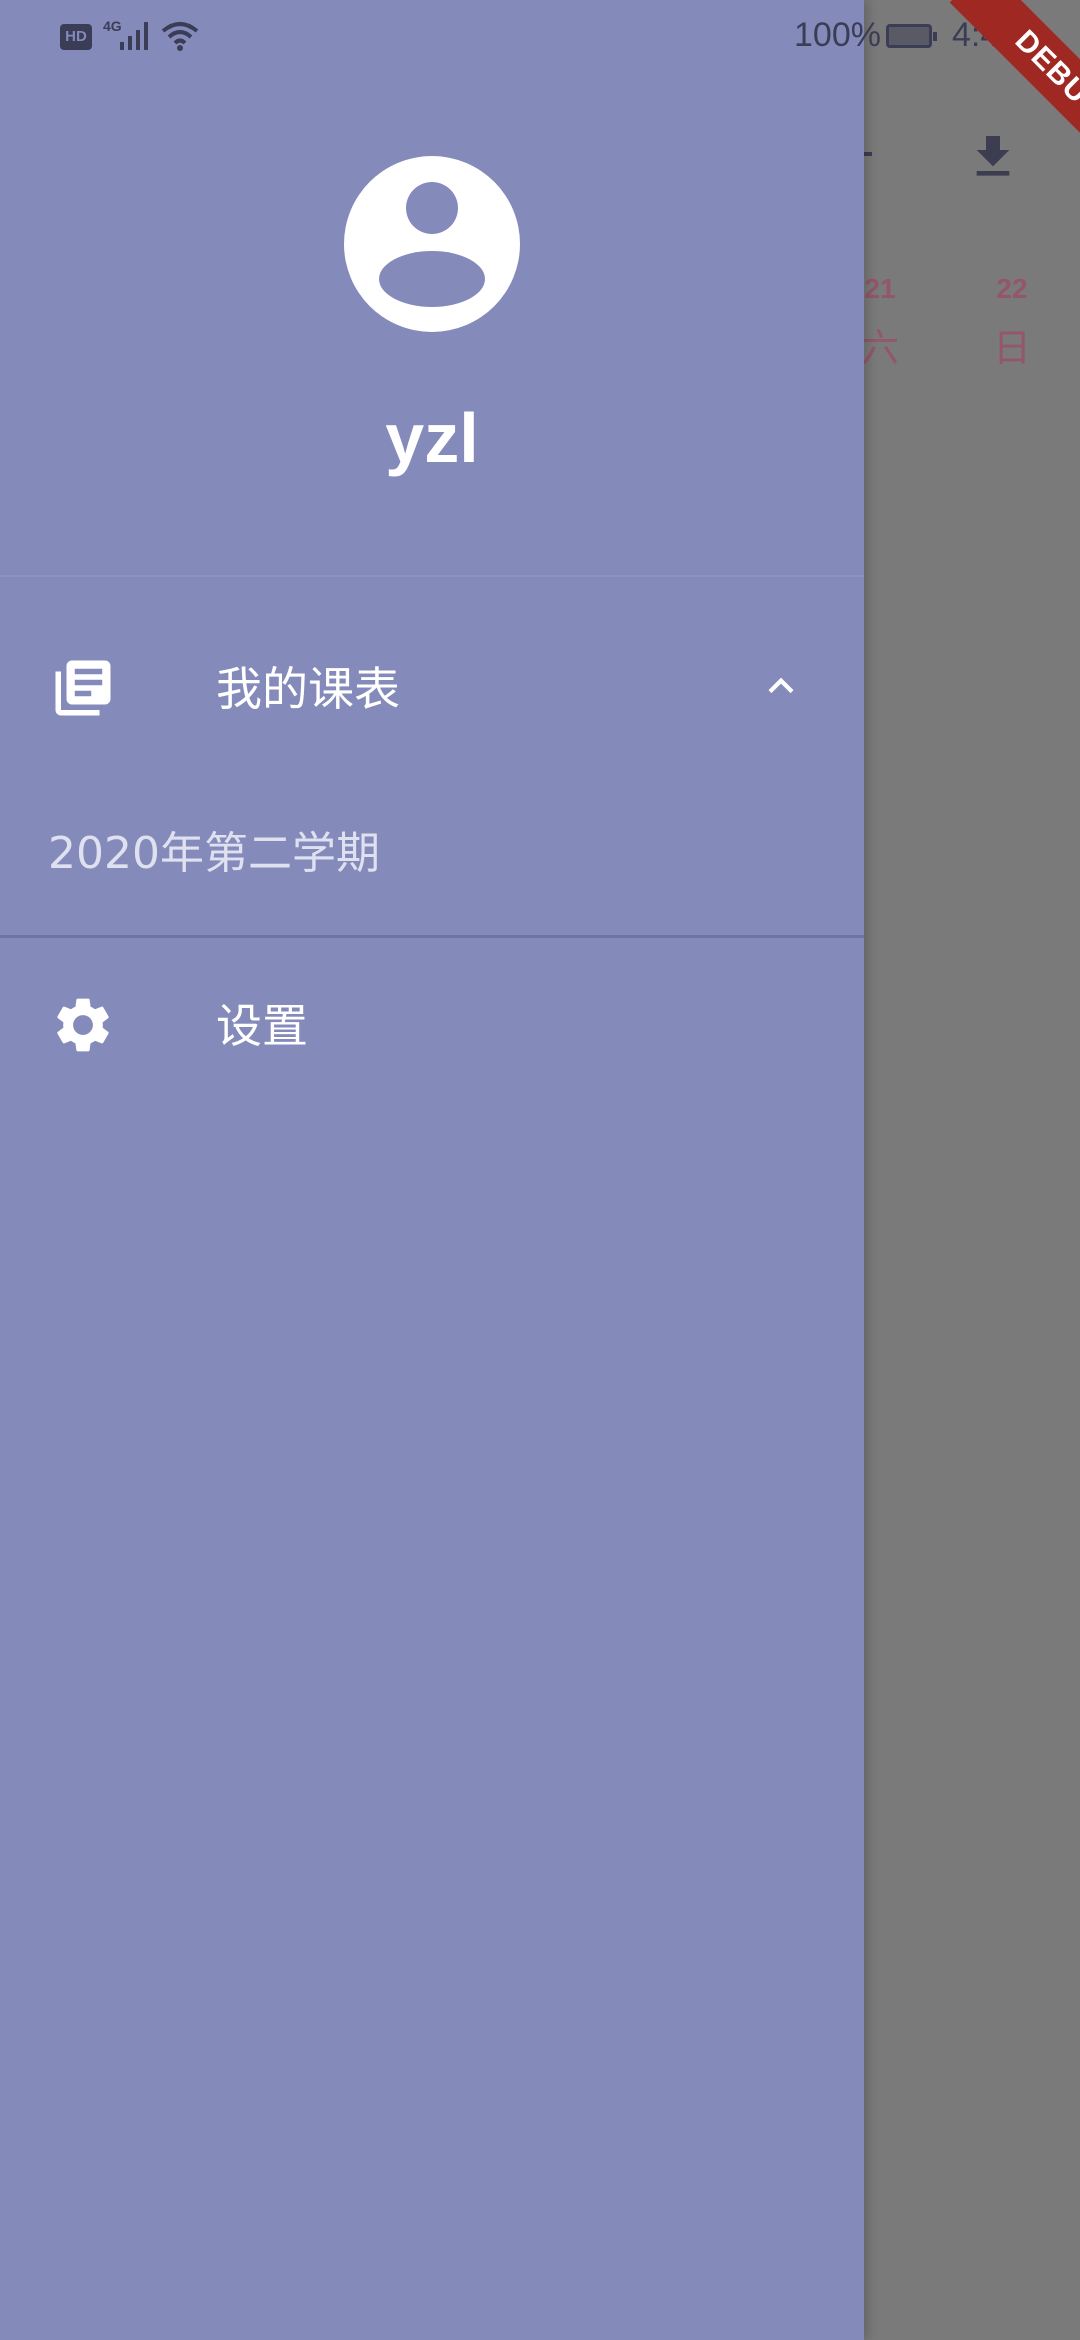  I want to click on header-divider, so click(432, 576).